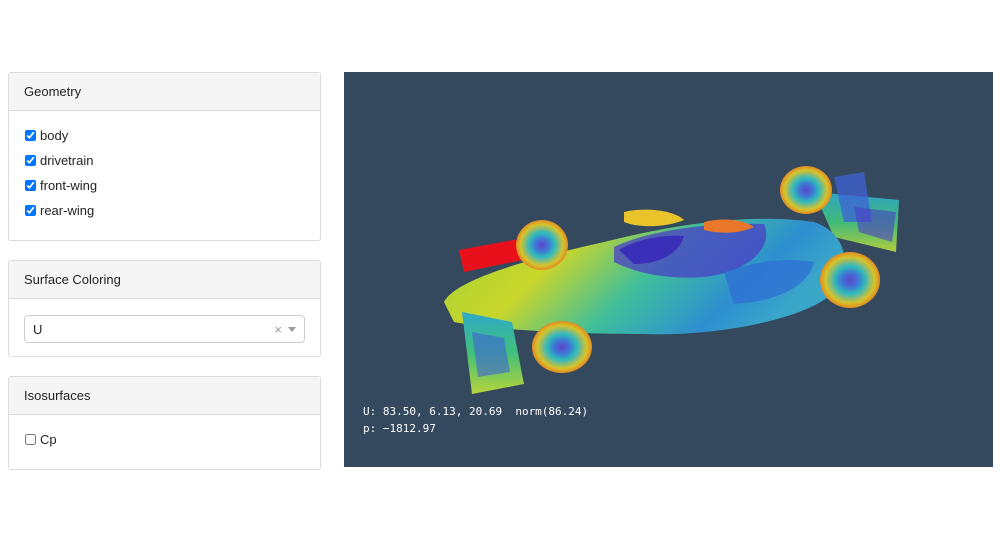 This screenshot has width=1000, height=545. I want to click on geometry-item-rear-wing: rear-wing, so click(164, 210).